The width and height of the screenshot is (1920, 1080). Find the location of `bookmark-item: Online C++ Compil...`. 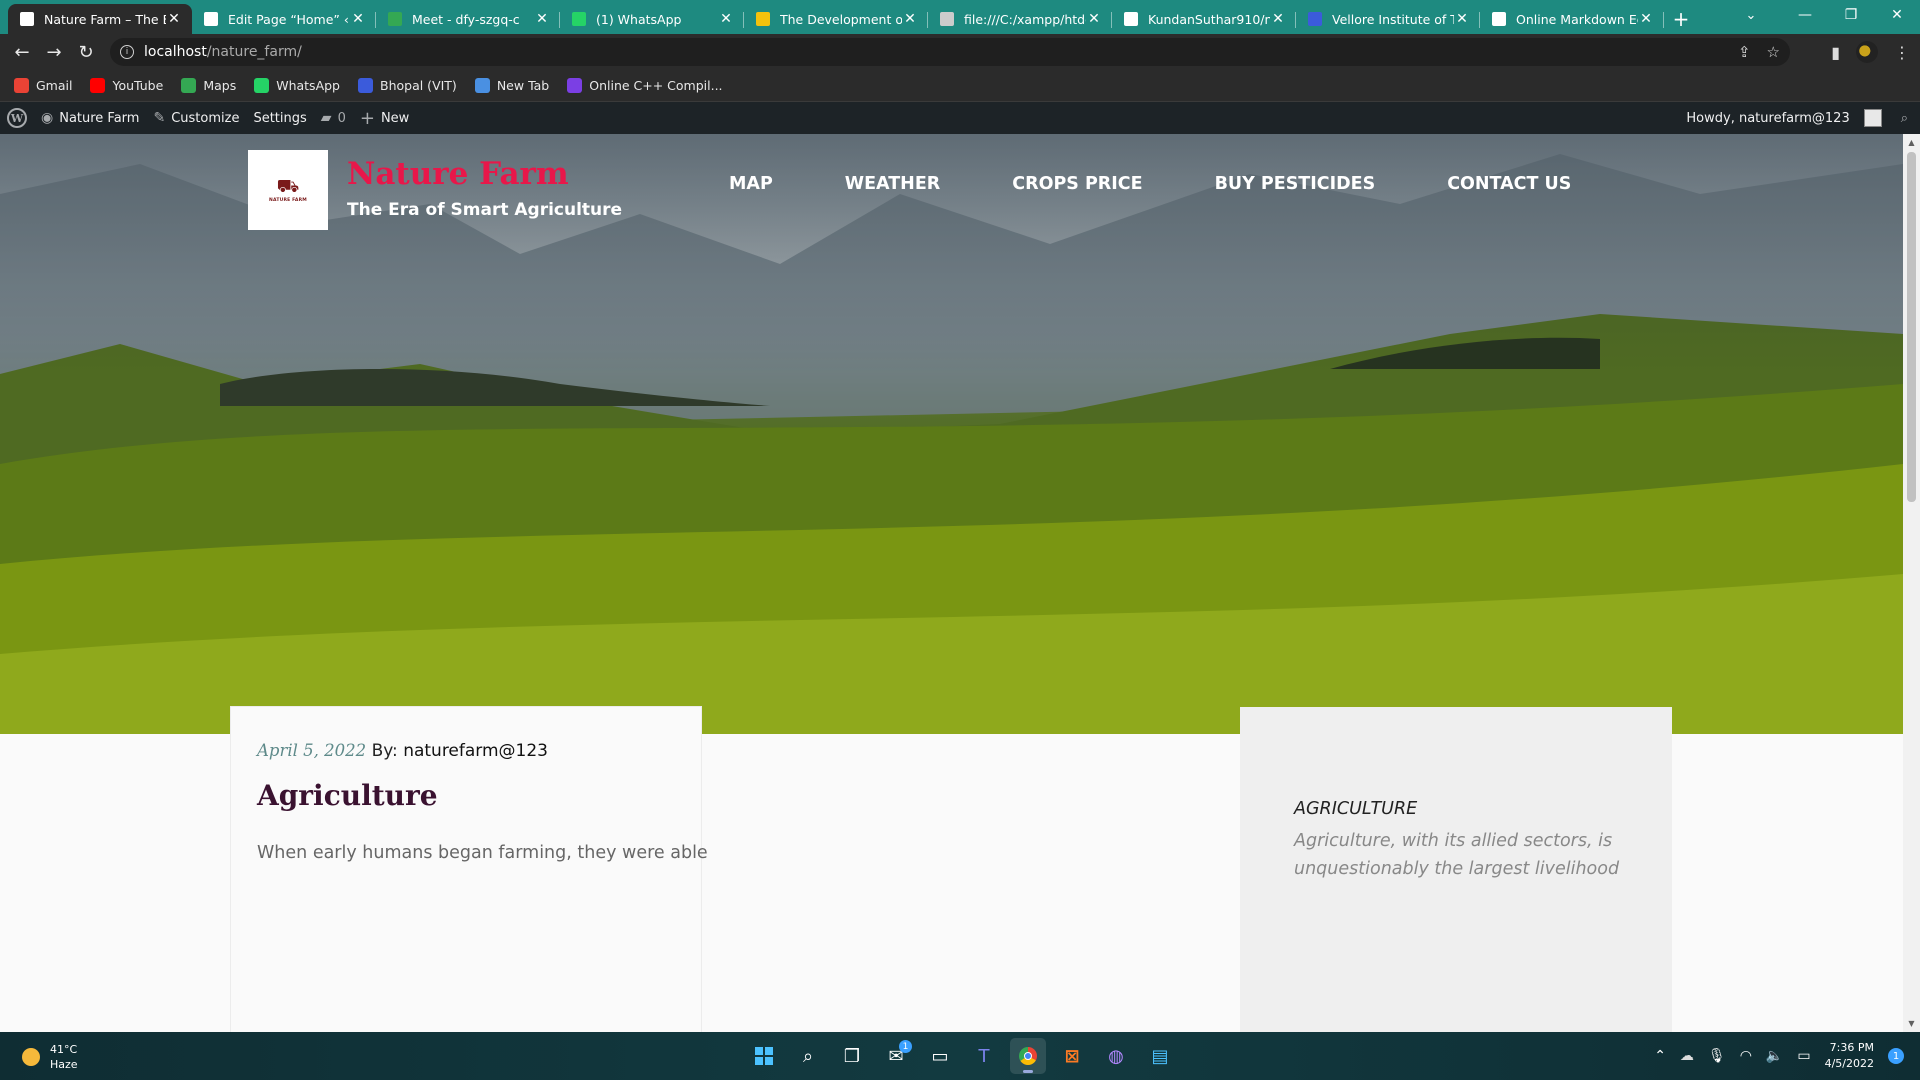

bookmark-item: Online C++ Compil... is located at coordinates (645, 85).